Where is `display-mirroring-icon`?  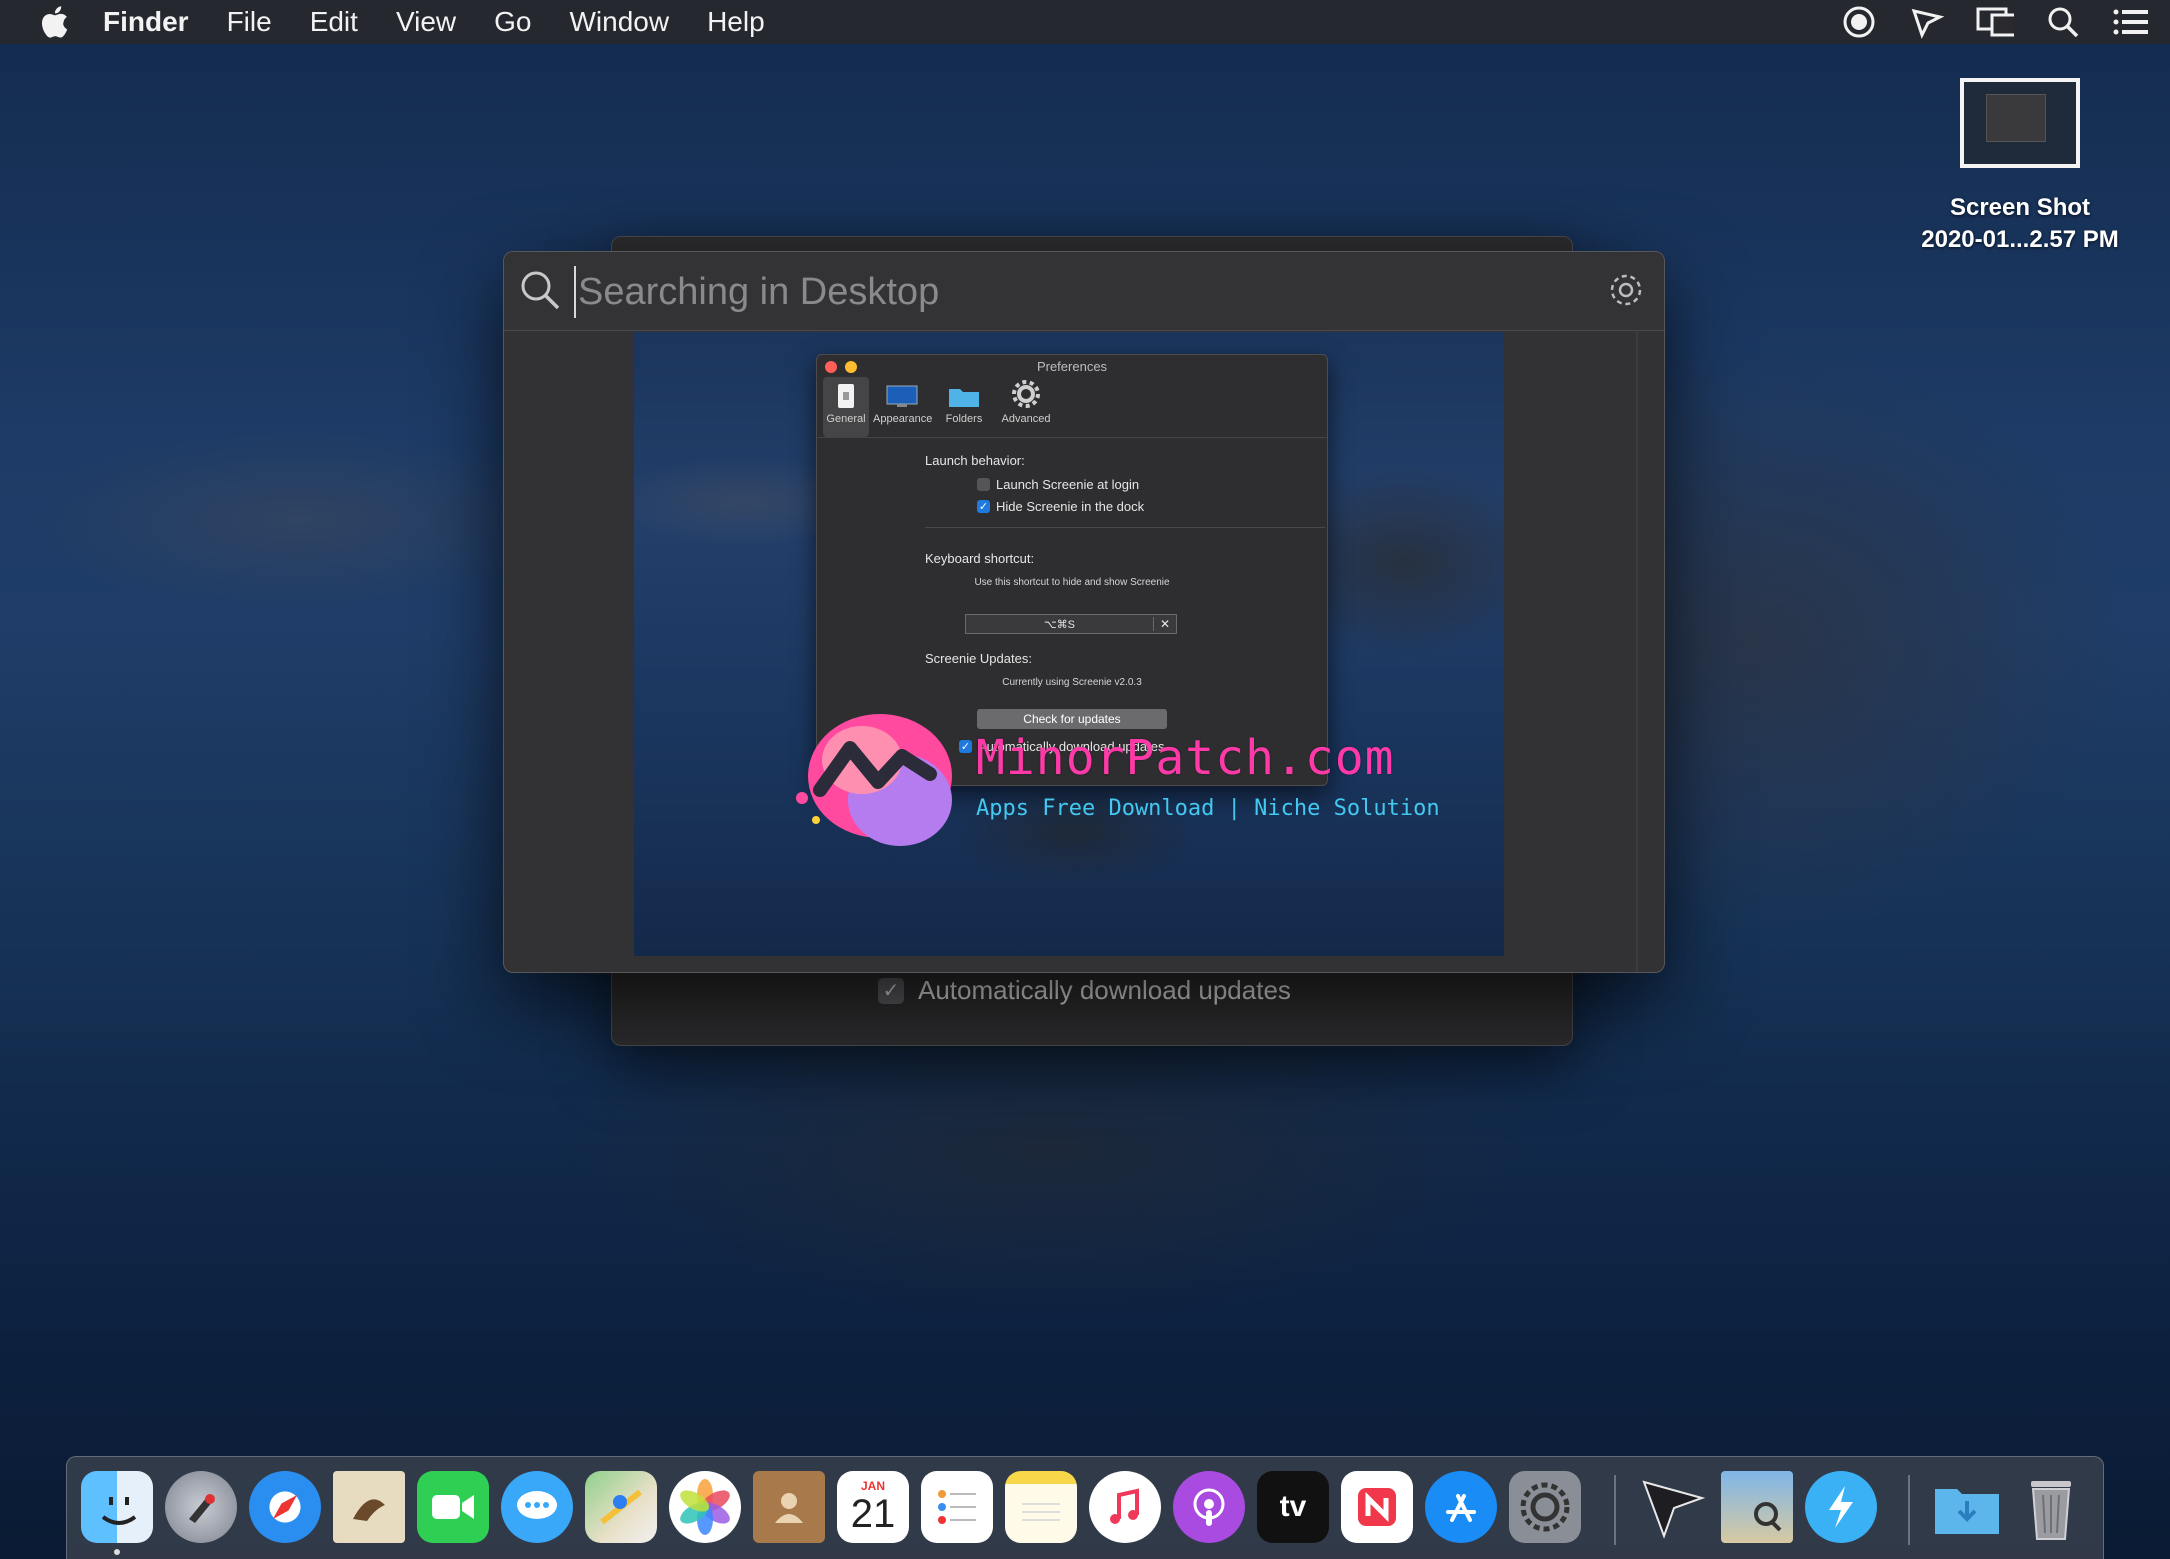 display-mirroring-icon is located at coordinates (1995, 22).